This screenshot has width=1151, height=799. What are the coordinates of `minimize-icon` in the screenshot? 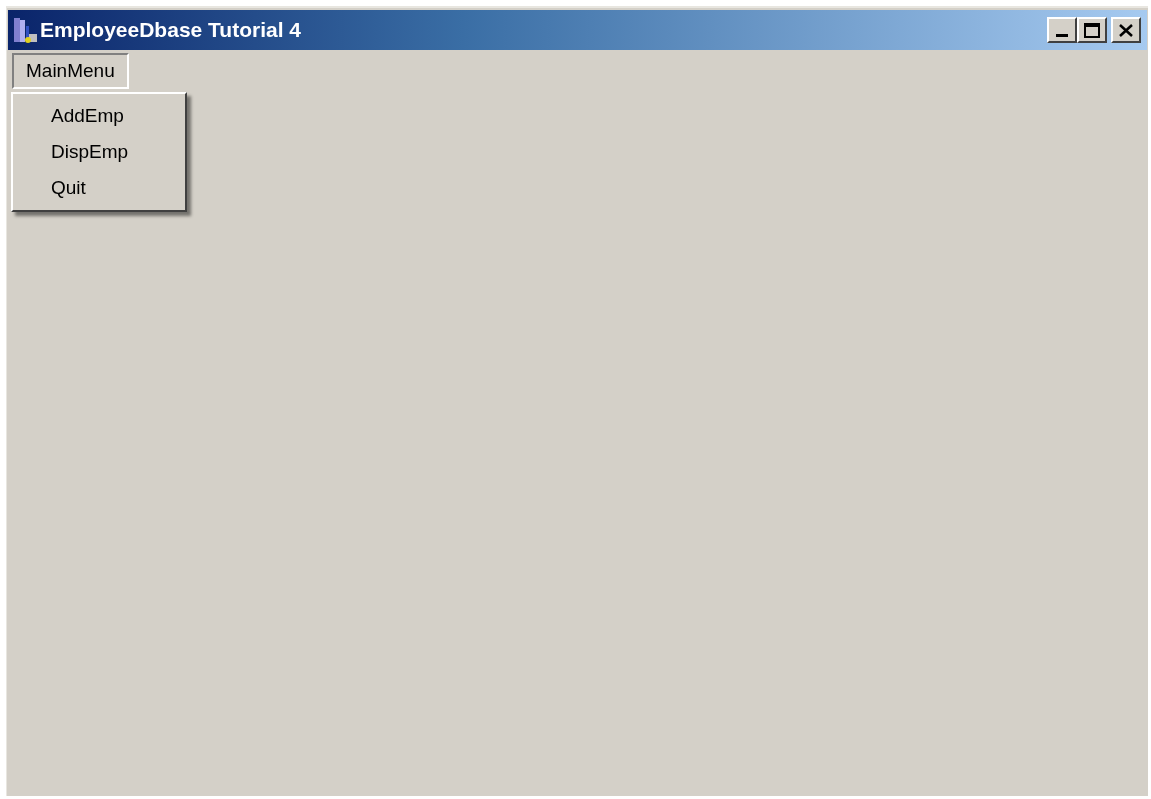 It's located at (1062, 35).